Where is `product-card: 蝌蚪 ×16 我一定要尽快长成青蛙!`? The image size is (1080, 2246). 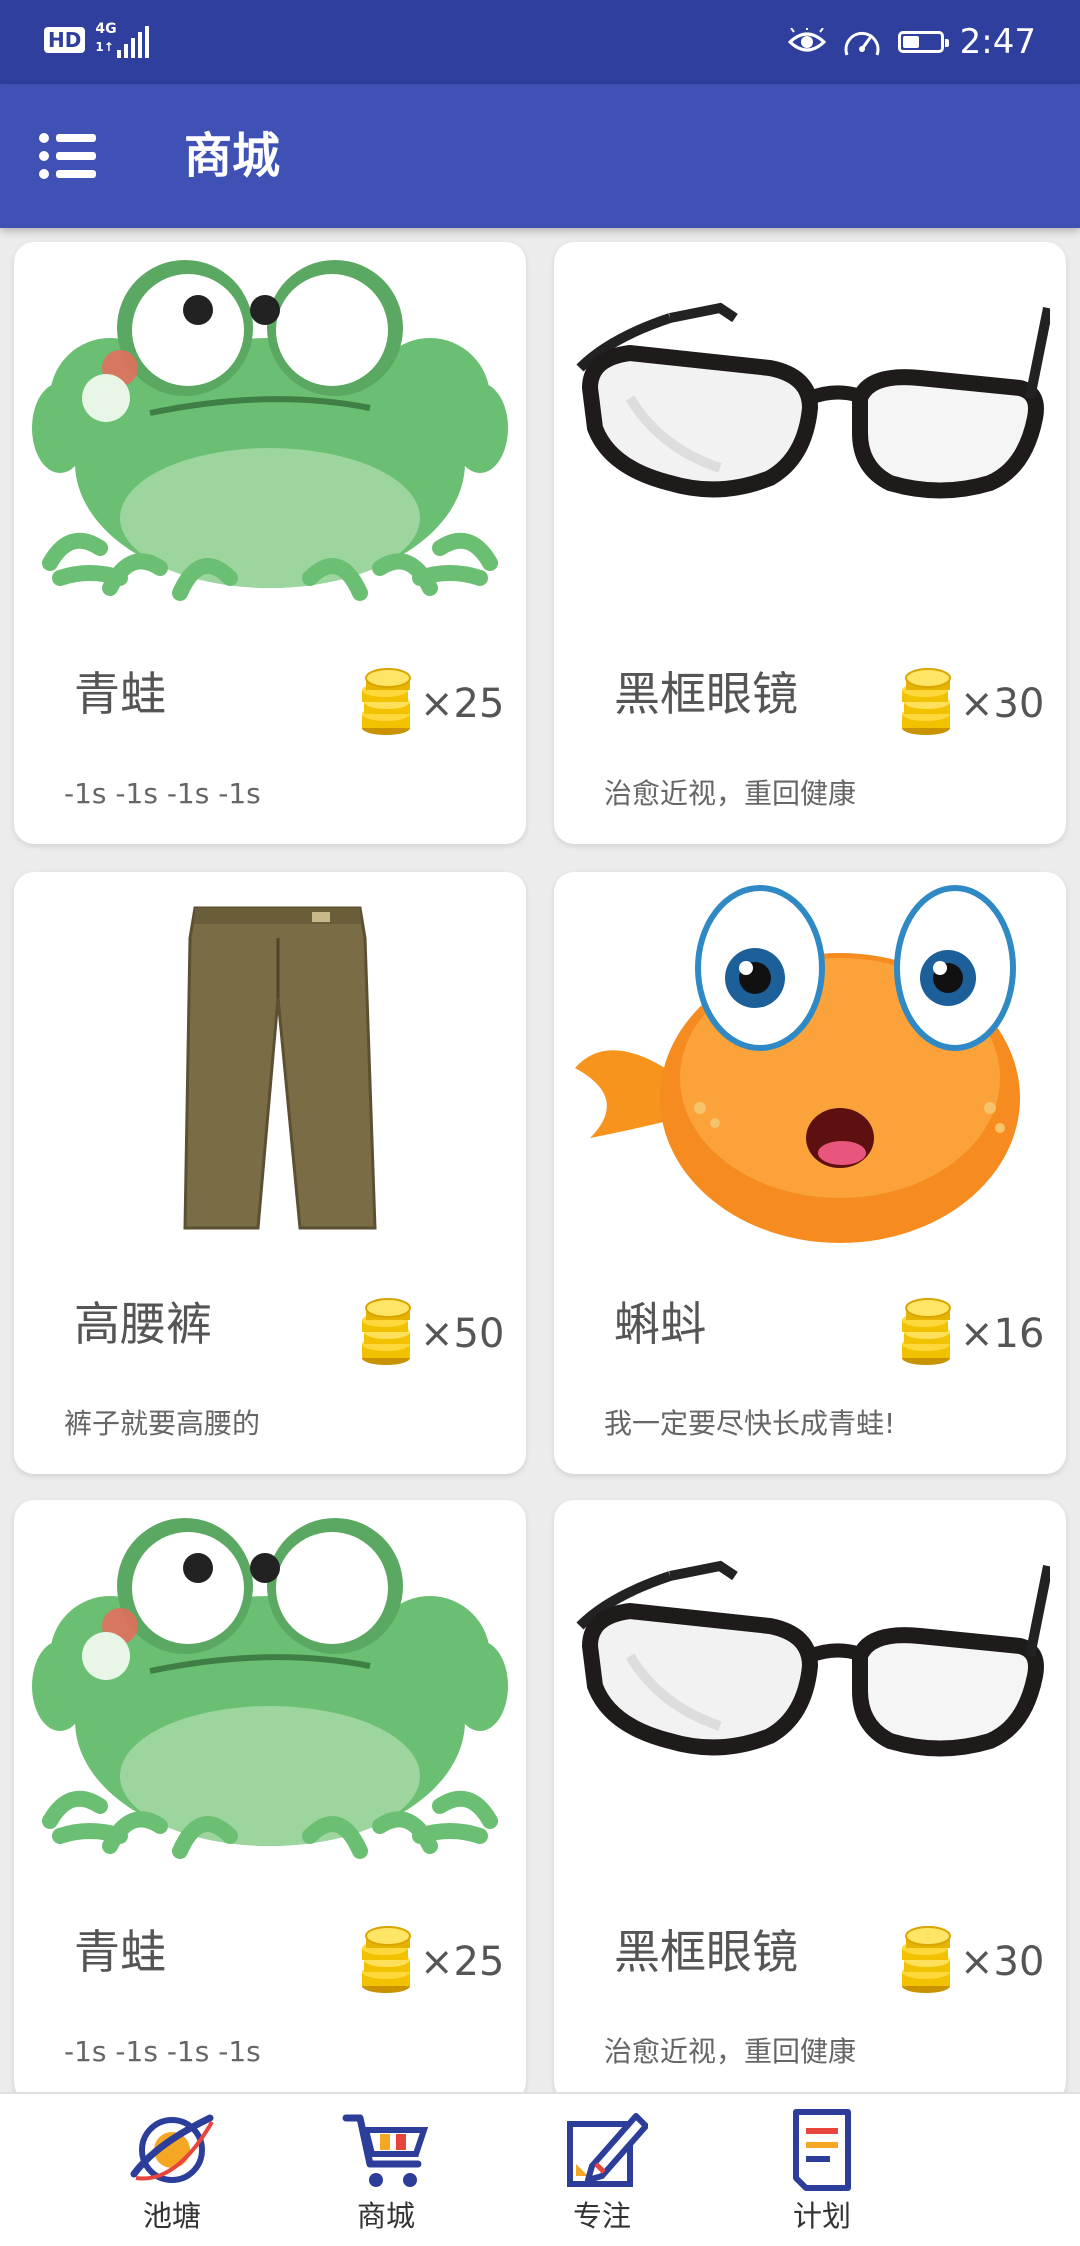 product-card: 蝌蚪 ×16 我一定要尽快长成青蛙! is located at coordinates (810, 1173).